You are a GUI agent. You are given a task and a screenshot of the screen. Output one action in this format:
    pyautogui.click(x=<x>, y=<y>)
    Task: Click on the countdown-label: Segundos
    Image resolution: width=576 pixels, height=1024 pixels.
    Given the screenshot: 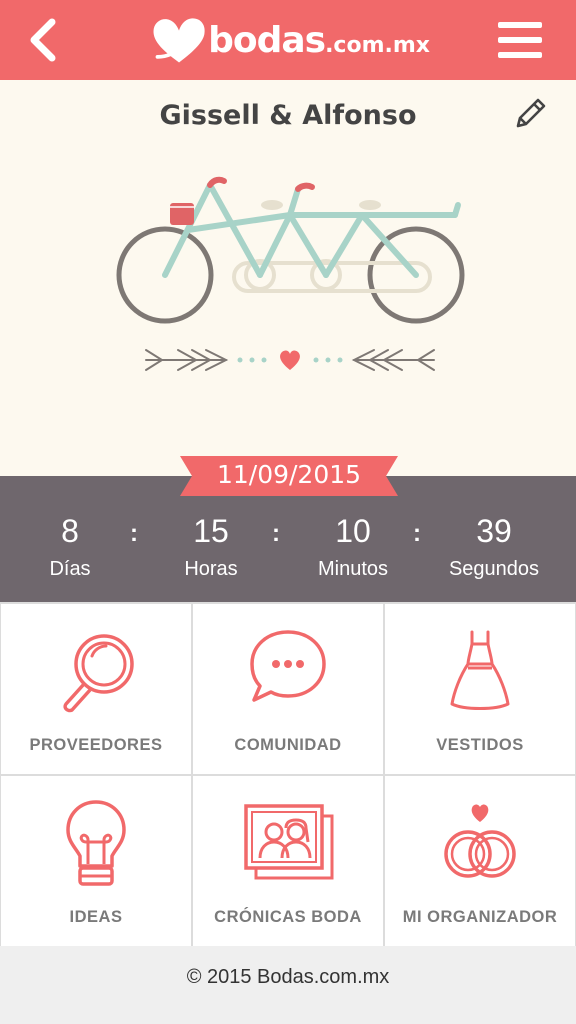 What is the action you would take?
    pyautogui.click(x=494, y=569)
    